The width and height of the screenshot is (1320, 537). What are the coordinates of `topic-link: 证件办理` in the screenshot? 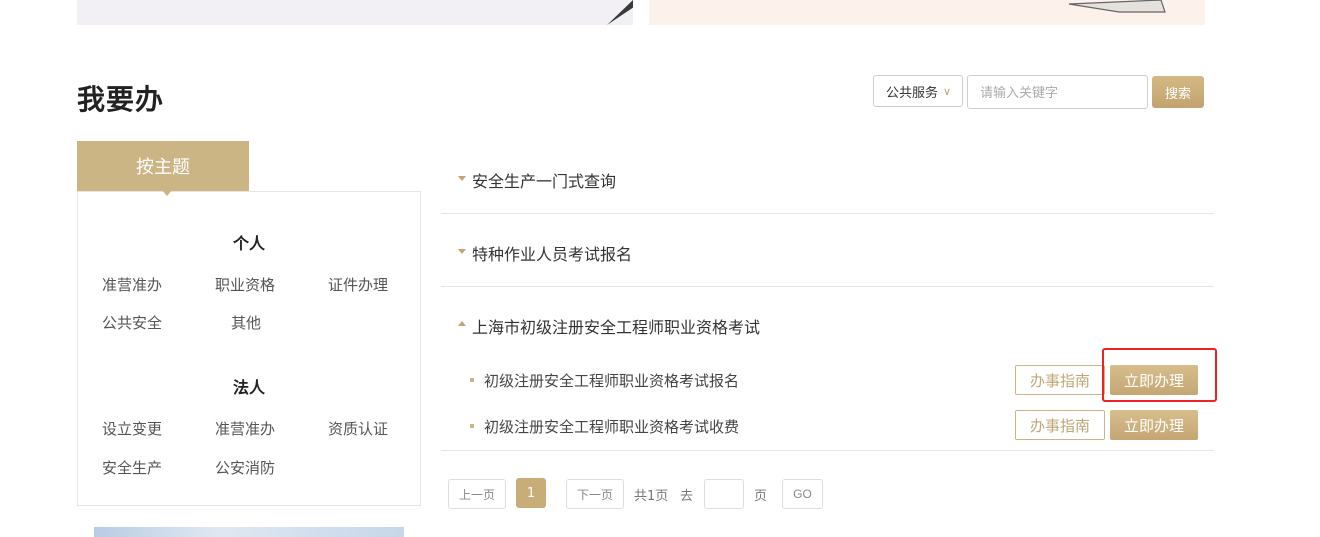 It's located at (358, 284).